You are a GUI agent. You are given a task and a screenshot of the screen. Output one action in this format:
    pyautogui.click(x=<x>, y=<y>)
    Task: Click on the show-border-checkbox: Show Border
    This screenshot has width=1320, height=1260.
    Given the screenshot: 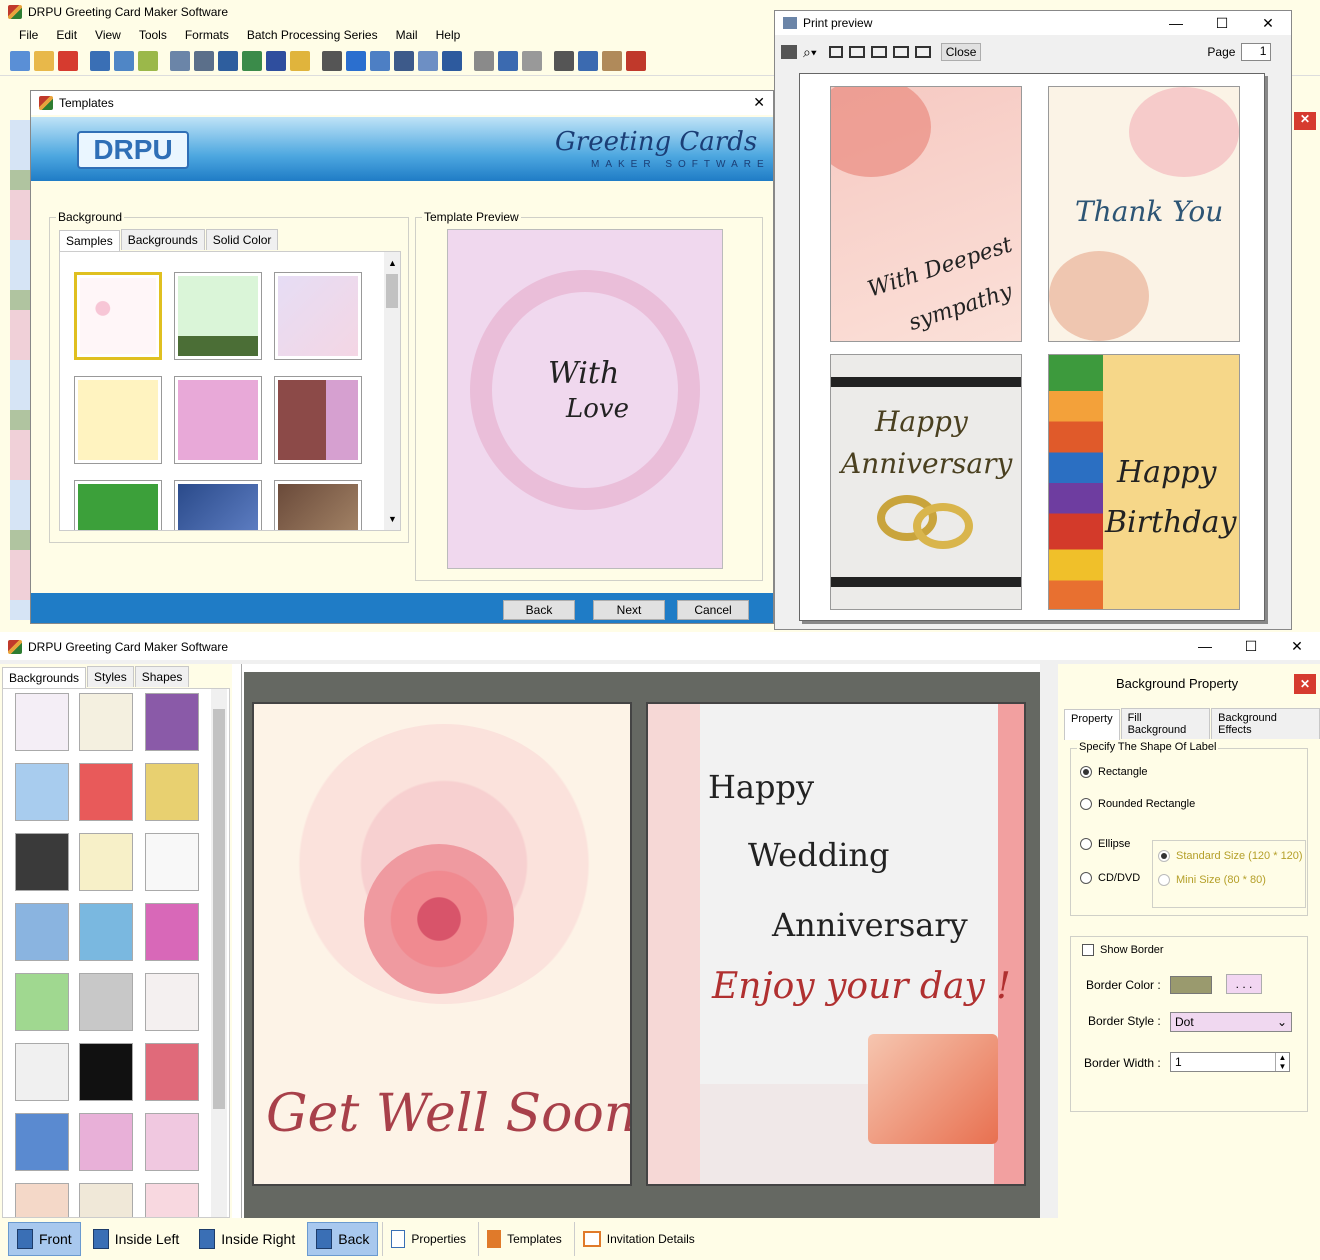 What is the action you would take?
    pyautogui.click(x=1123, y=950)
    